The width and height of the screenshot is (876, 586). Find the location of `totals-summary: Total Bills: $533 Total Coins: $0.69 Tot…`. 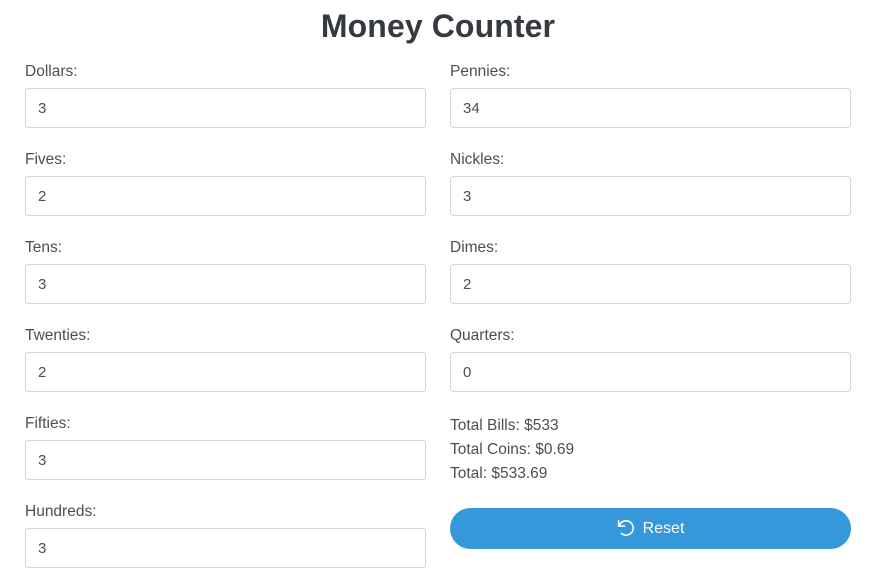

totals-summary: Total Bills: $533 Total Coins: $0.69 Tot… is located at coordinates (650, 450).